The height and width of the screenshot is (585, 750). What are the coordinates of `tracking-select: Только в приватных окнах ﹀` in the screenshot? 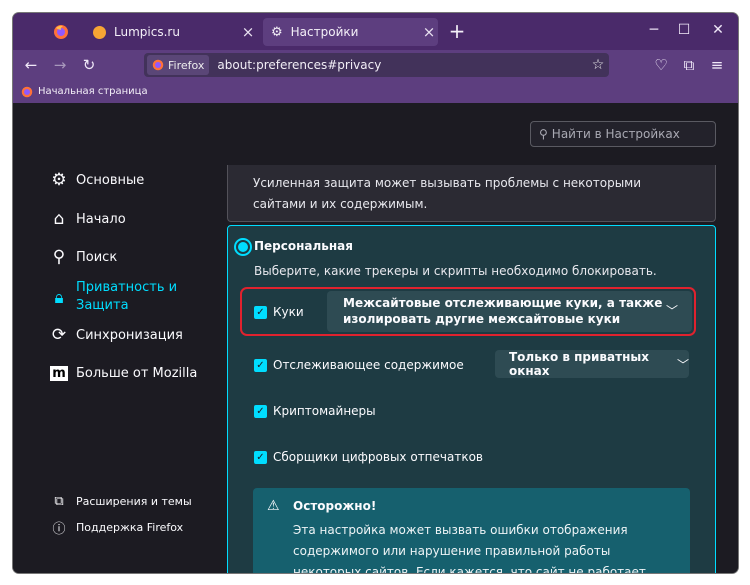 It's located at (592, 364).